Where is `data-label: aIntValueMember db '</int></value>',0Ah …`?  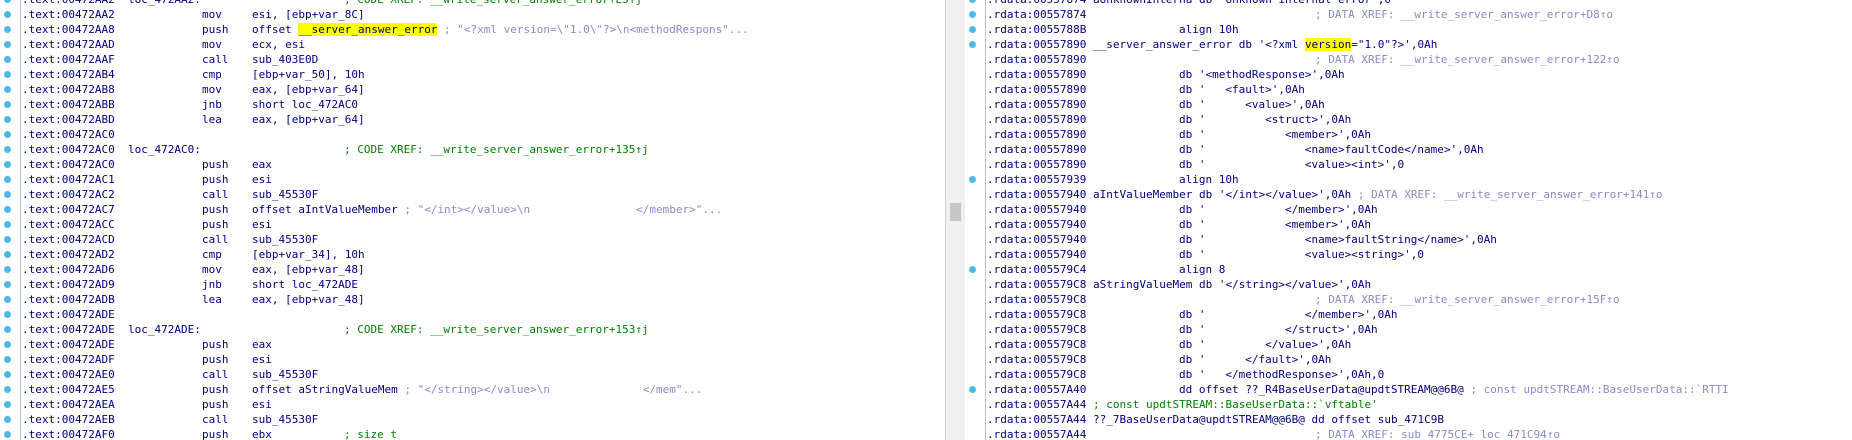 data-label: aIntValueMember db '</int></value>',0Ah … is located at coordinates (1378, 194).